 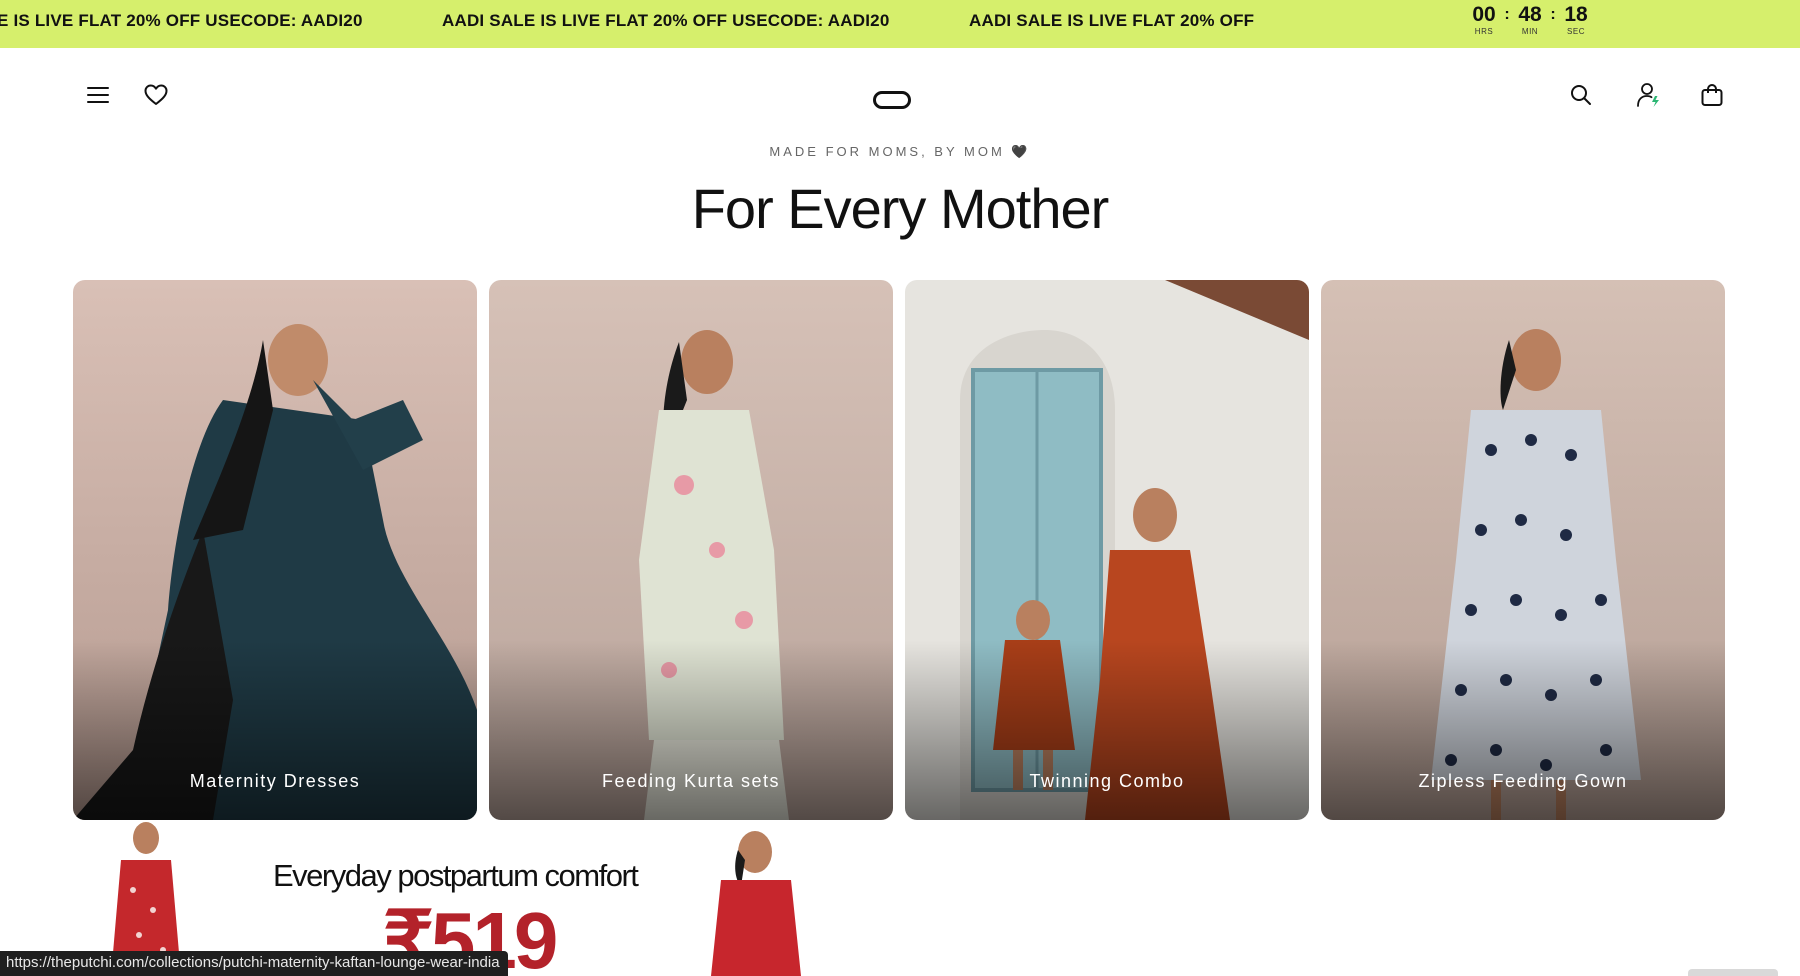 What do you see at coordinates (156, 95) in the screenshot?
I see `heart-icon` at bounding box center [156, 95].